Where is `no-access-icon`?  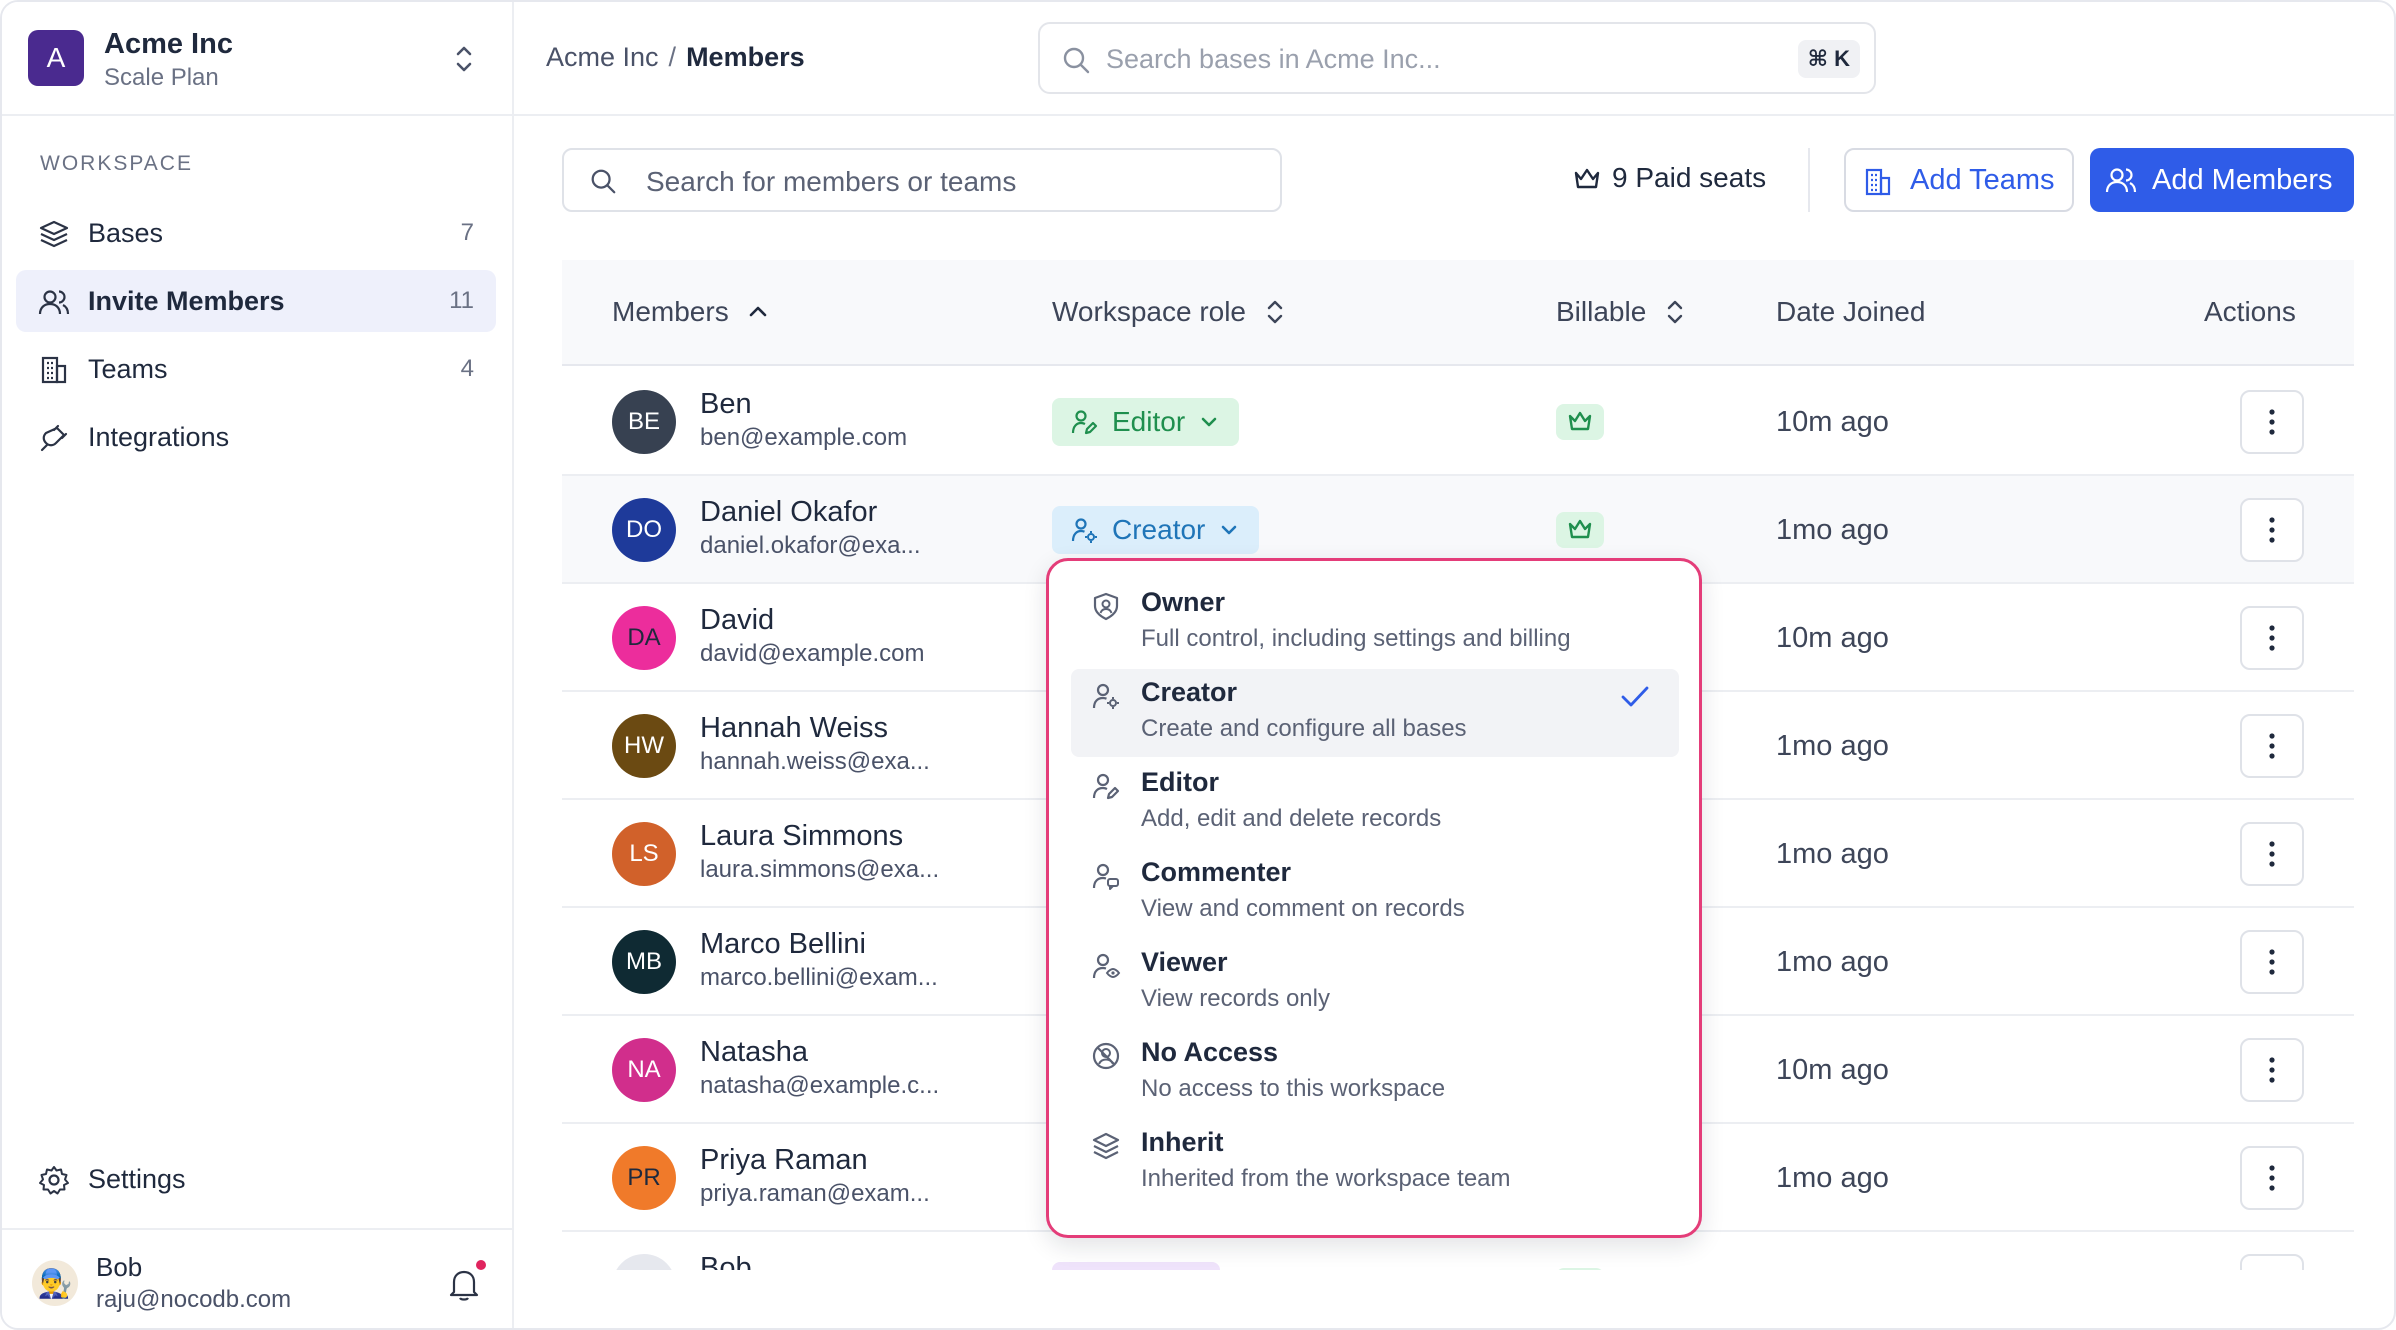
no-access-icon is located at coordinates (1106, 1056).